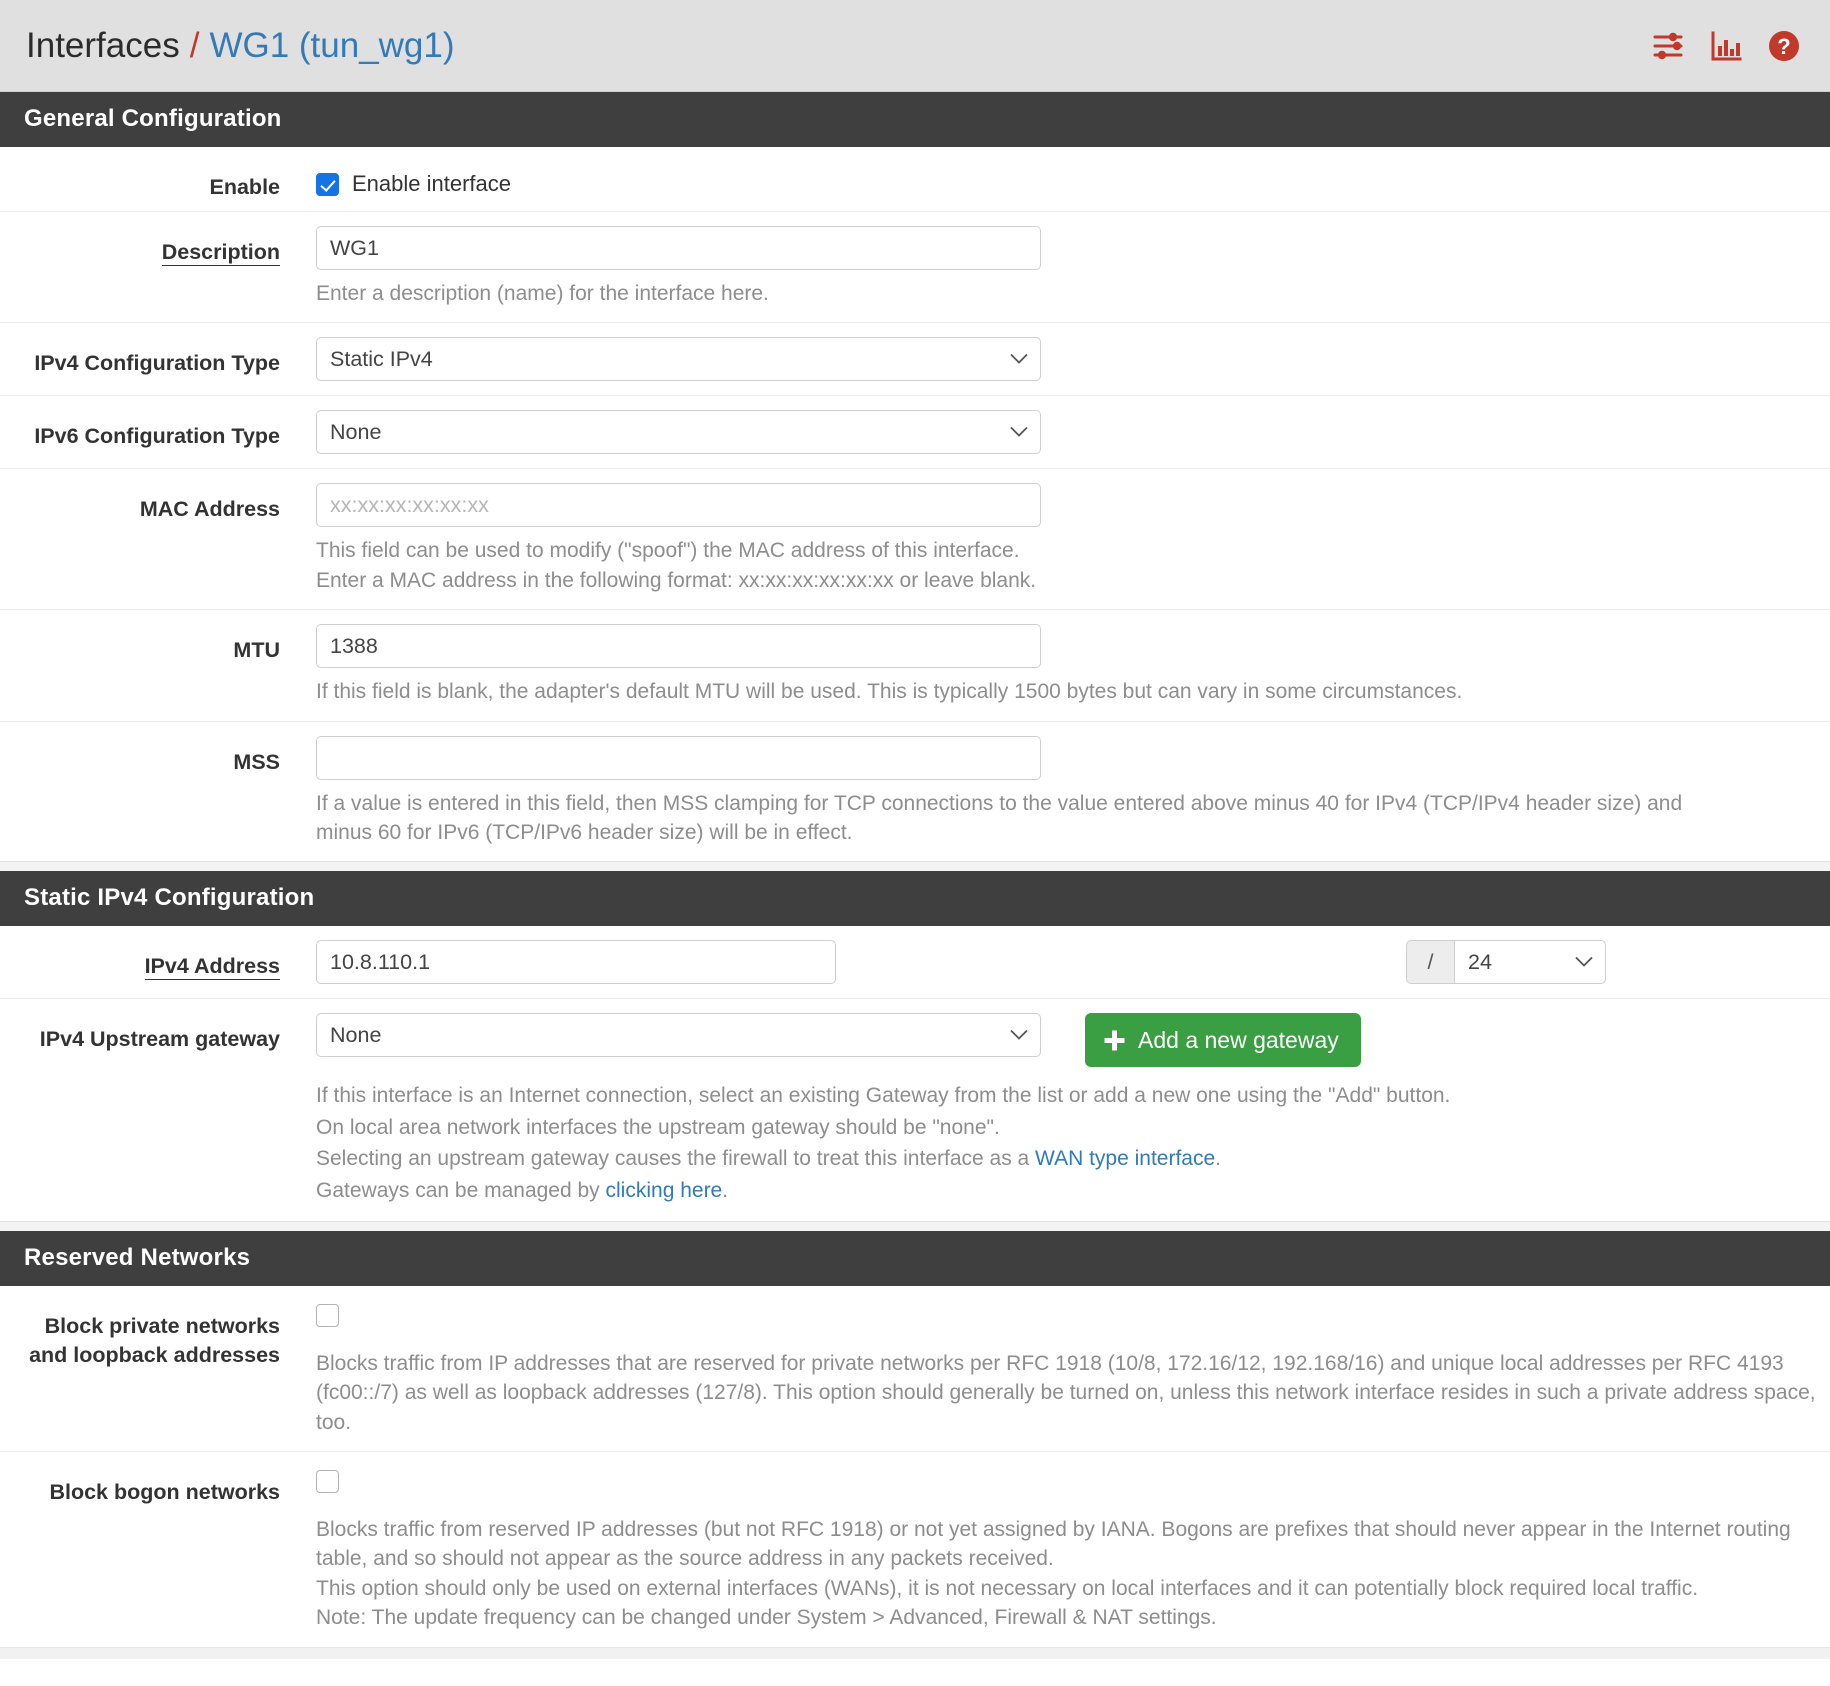  I want to click on sliders-icon, so click(1668, 46).